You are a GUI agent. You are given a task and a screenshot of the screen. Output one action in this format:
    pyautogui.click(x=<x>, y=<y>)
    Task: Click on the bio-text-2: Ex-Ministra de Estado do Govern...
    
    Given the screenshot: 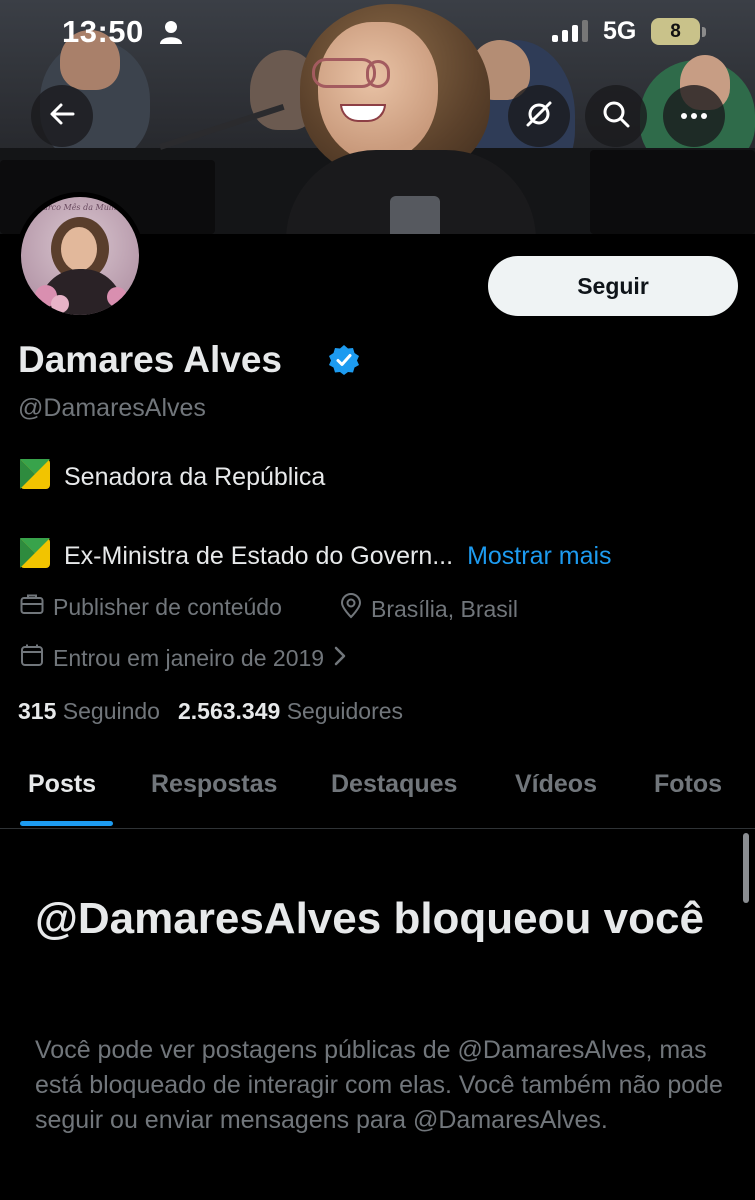 What is the action you would take?
    pyautogui.click(x=259, y=556)
    